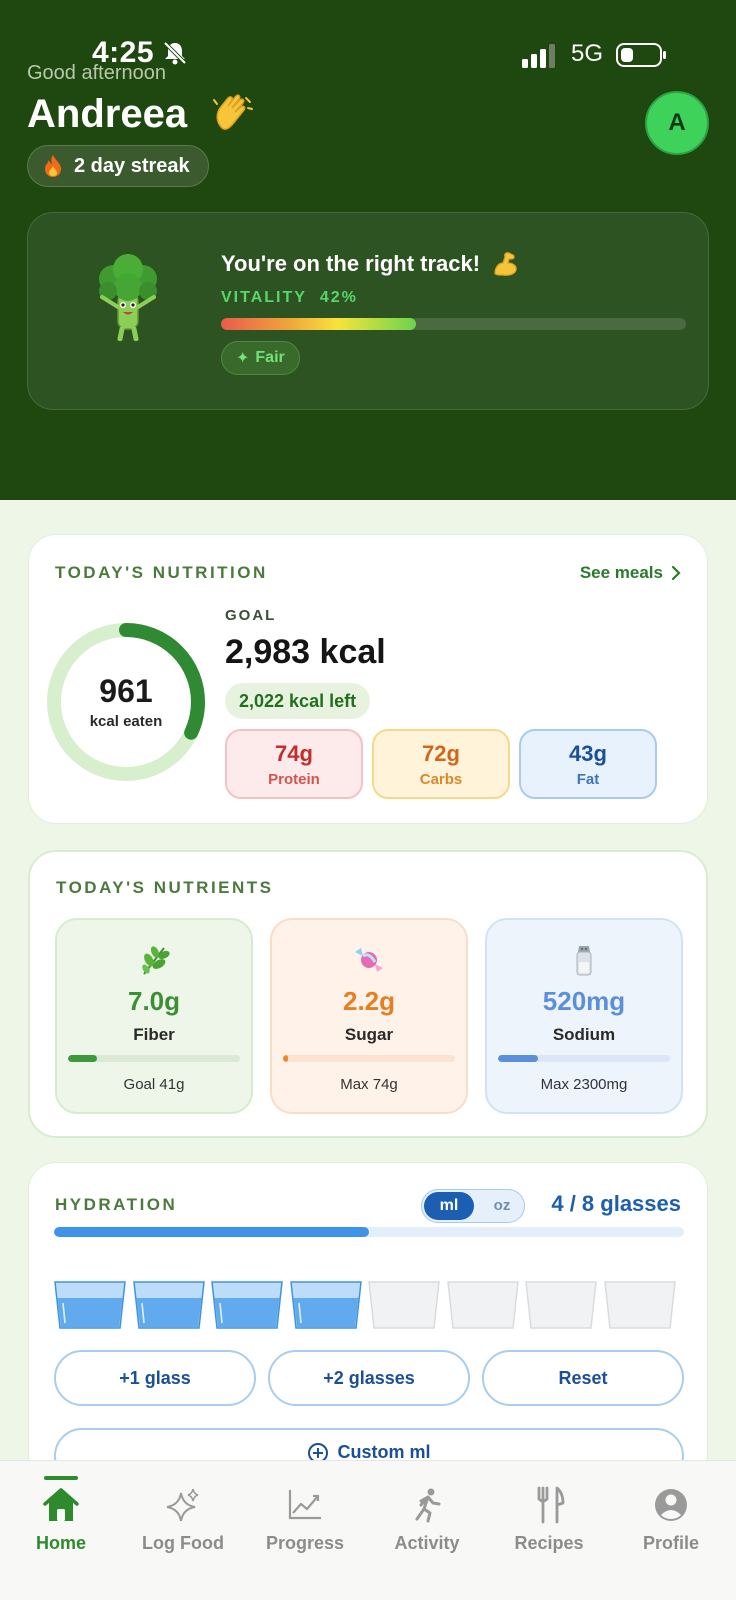  Describe the element at coordinates (243, 358) in the screenshot. I see `sparkle-icon: ✦` at that location.